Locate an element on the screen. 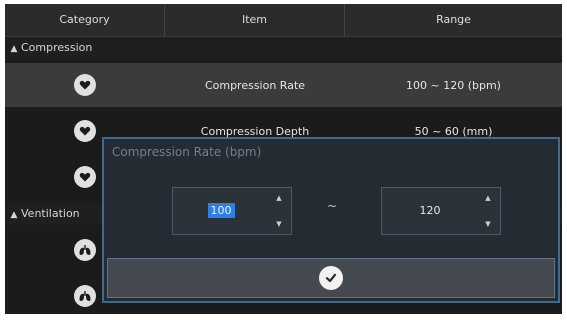 Image resolution: width=567 pixels, height=320 pixels. min-value-field: 100 is located at coordinates (221, 211).